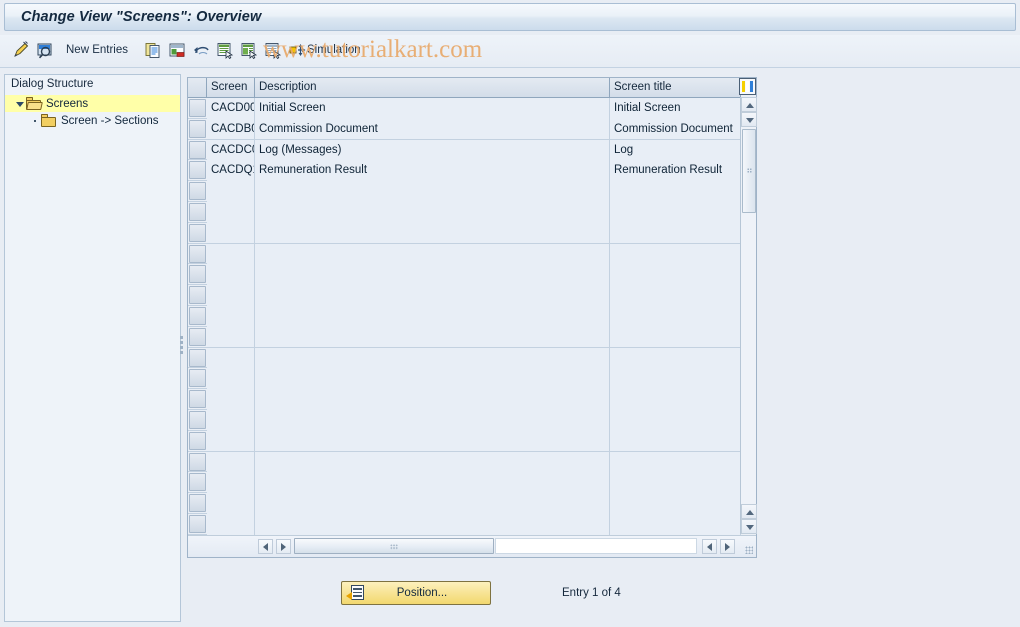  What do you see at coordinates (675, 150) in the screenshot?
I see `cell-screen-title: Log` at bounding box center [675, 150].